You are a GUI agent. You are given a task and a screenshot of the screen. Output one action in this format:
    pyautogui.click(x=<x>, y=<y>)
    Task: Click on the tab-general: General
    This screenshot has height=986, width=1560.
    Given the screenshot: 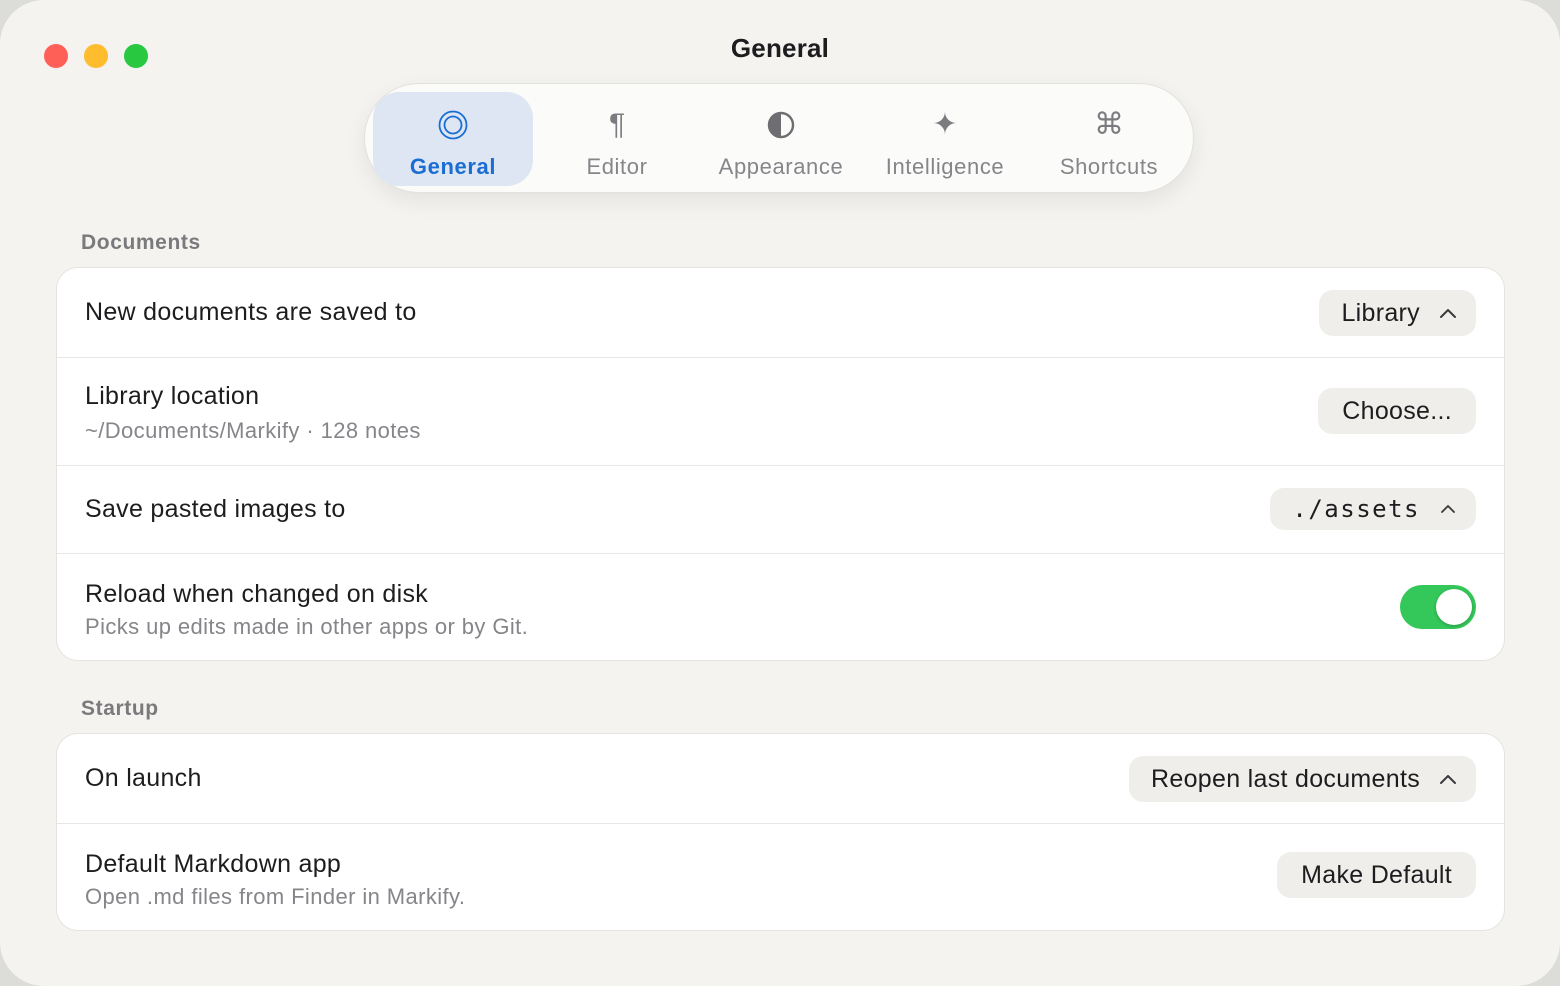 What is the action you would take?
    pyautogui.click(x=453, y=139)
    